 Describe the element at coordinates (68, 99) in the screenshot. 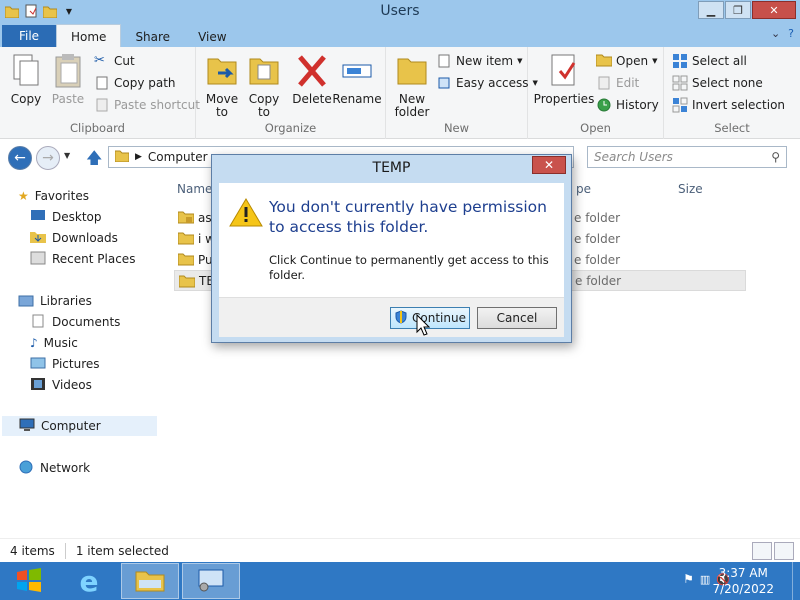

I see `paste-label: Paste` at that location.